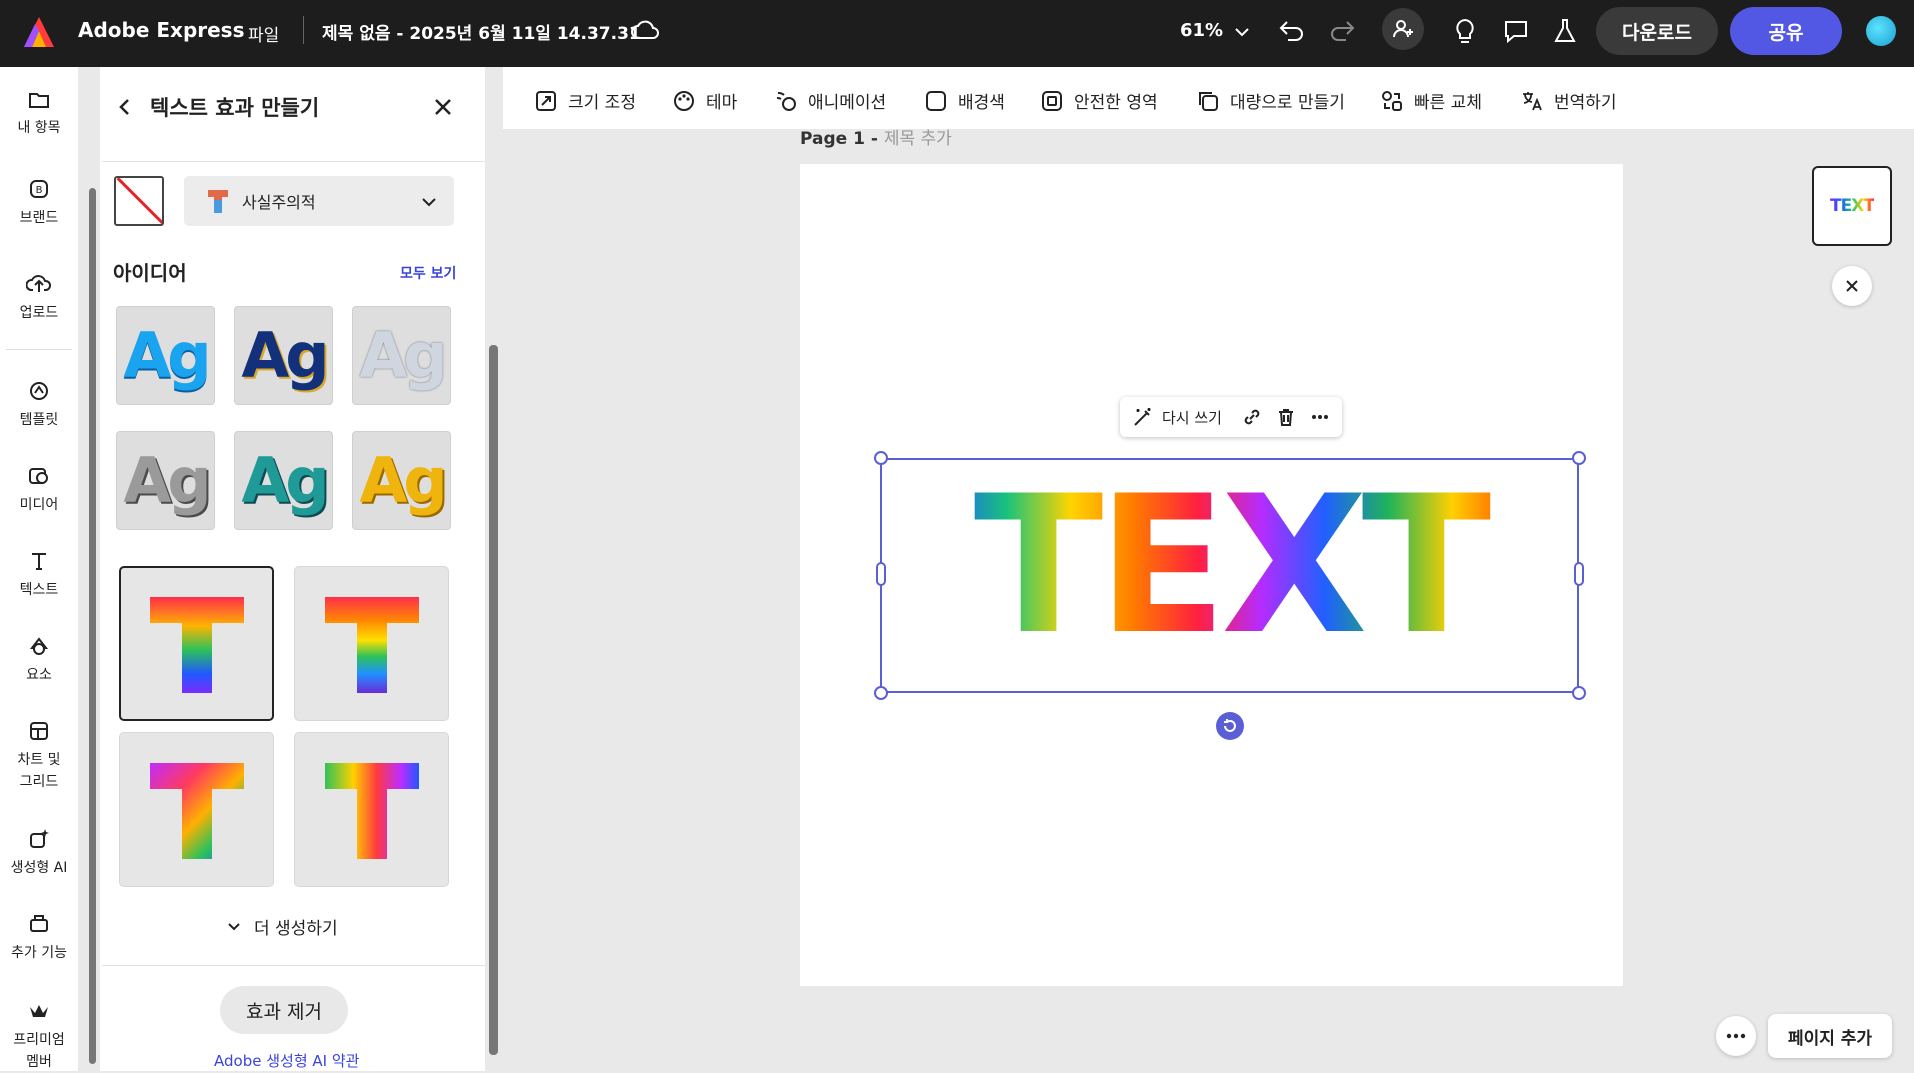  I want to click on template-icon, so click(39, 391).